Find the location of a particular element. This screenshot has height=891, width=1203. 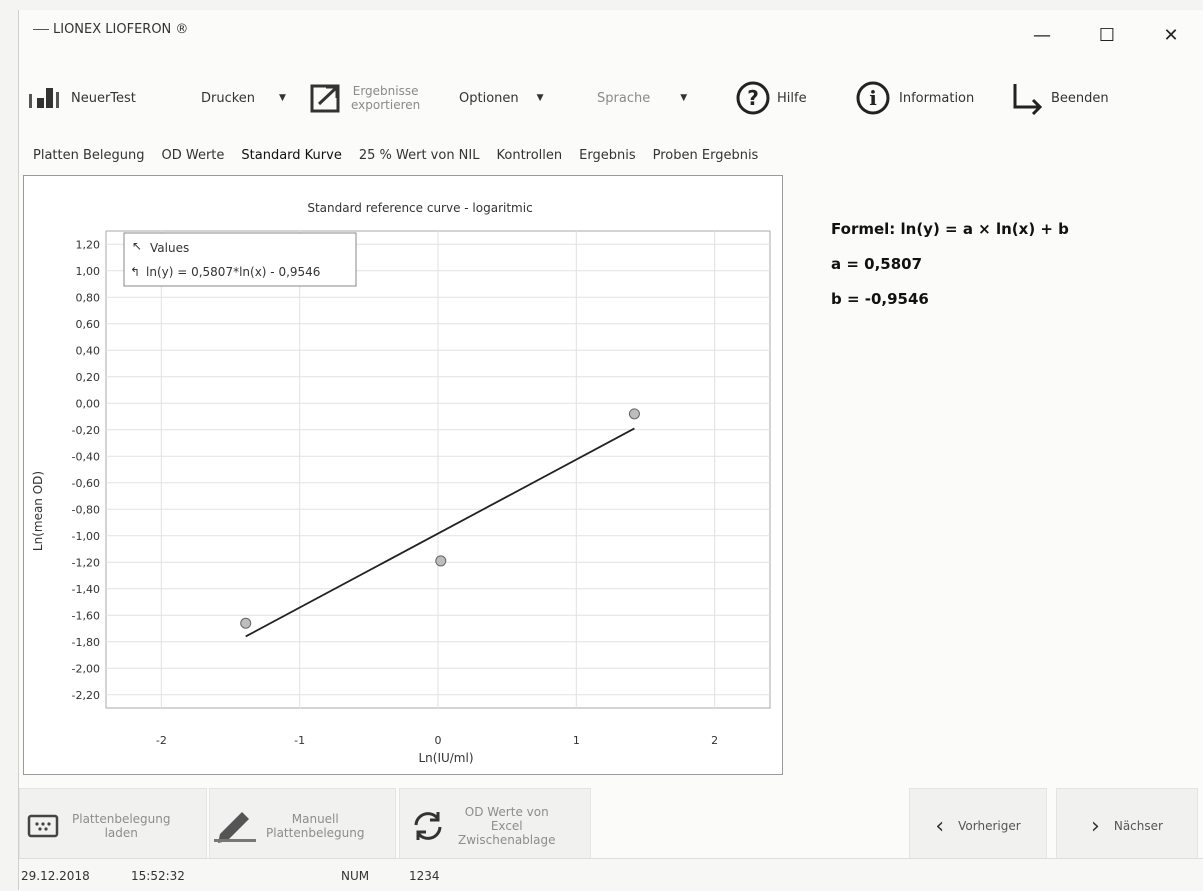

help-icon: ? is located at coordinates (753, 98).